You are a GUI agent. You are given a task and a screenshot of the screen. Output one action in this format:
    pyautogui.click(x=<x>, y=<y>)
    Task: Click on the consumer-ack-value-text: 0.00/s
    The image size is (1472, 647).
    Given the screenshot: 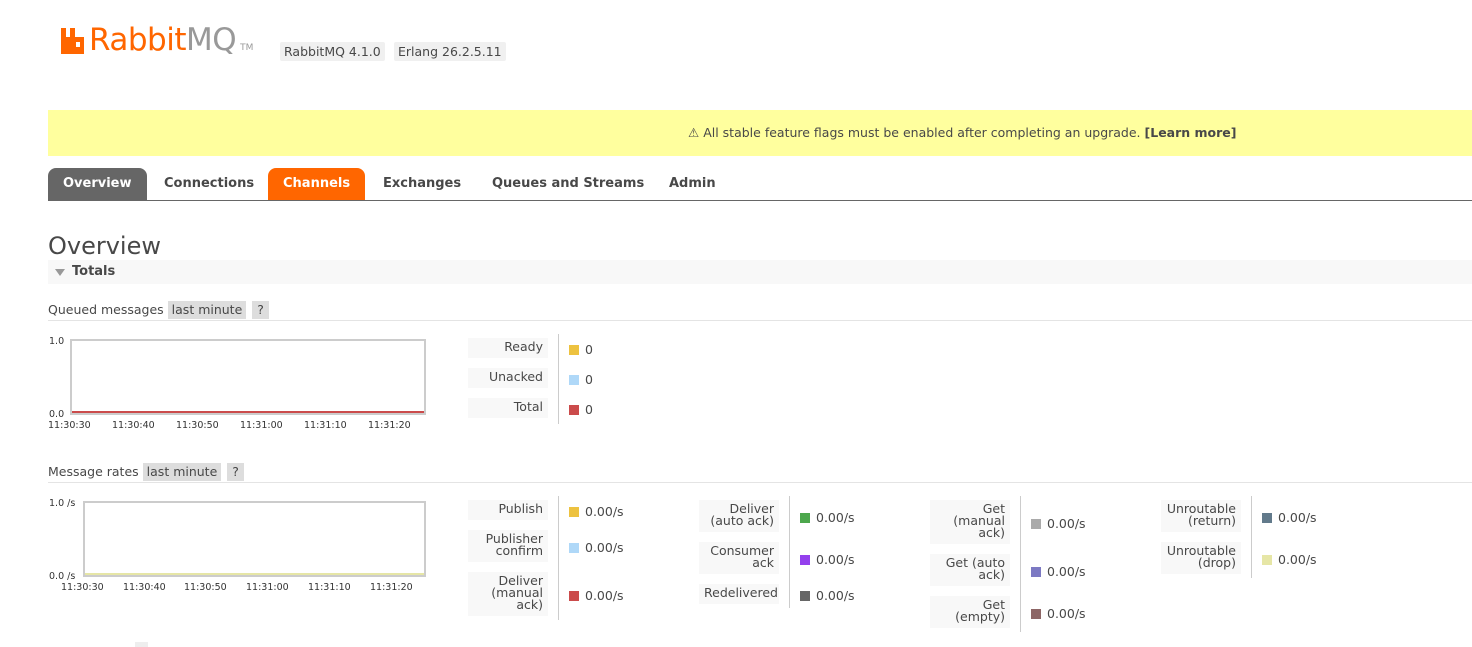 What is the action you would take?
    pyautogui.click(x=835, y=559)
    